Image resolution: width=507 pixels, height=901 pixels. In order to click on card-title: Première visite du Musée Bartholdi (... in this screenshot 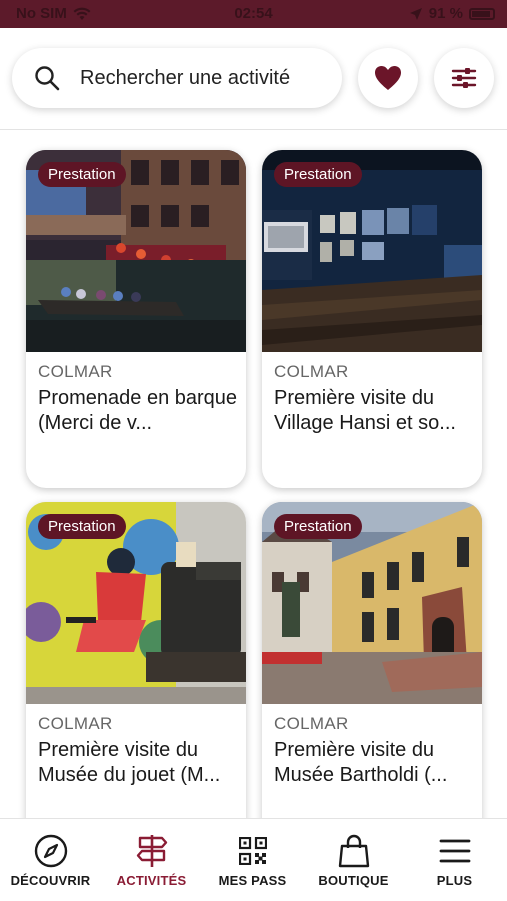, I will do `click(361, 762)`.